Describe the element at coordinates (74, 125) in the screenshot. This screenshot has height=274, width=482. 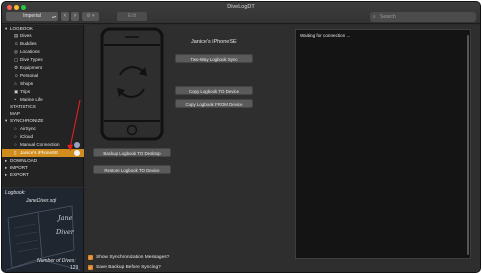
I see `annotation-arrow` at that location.